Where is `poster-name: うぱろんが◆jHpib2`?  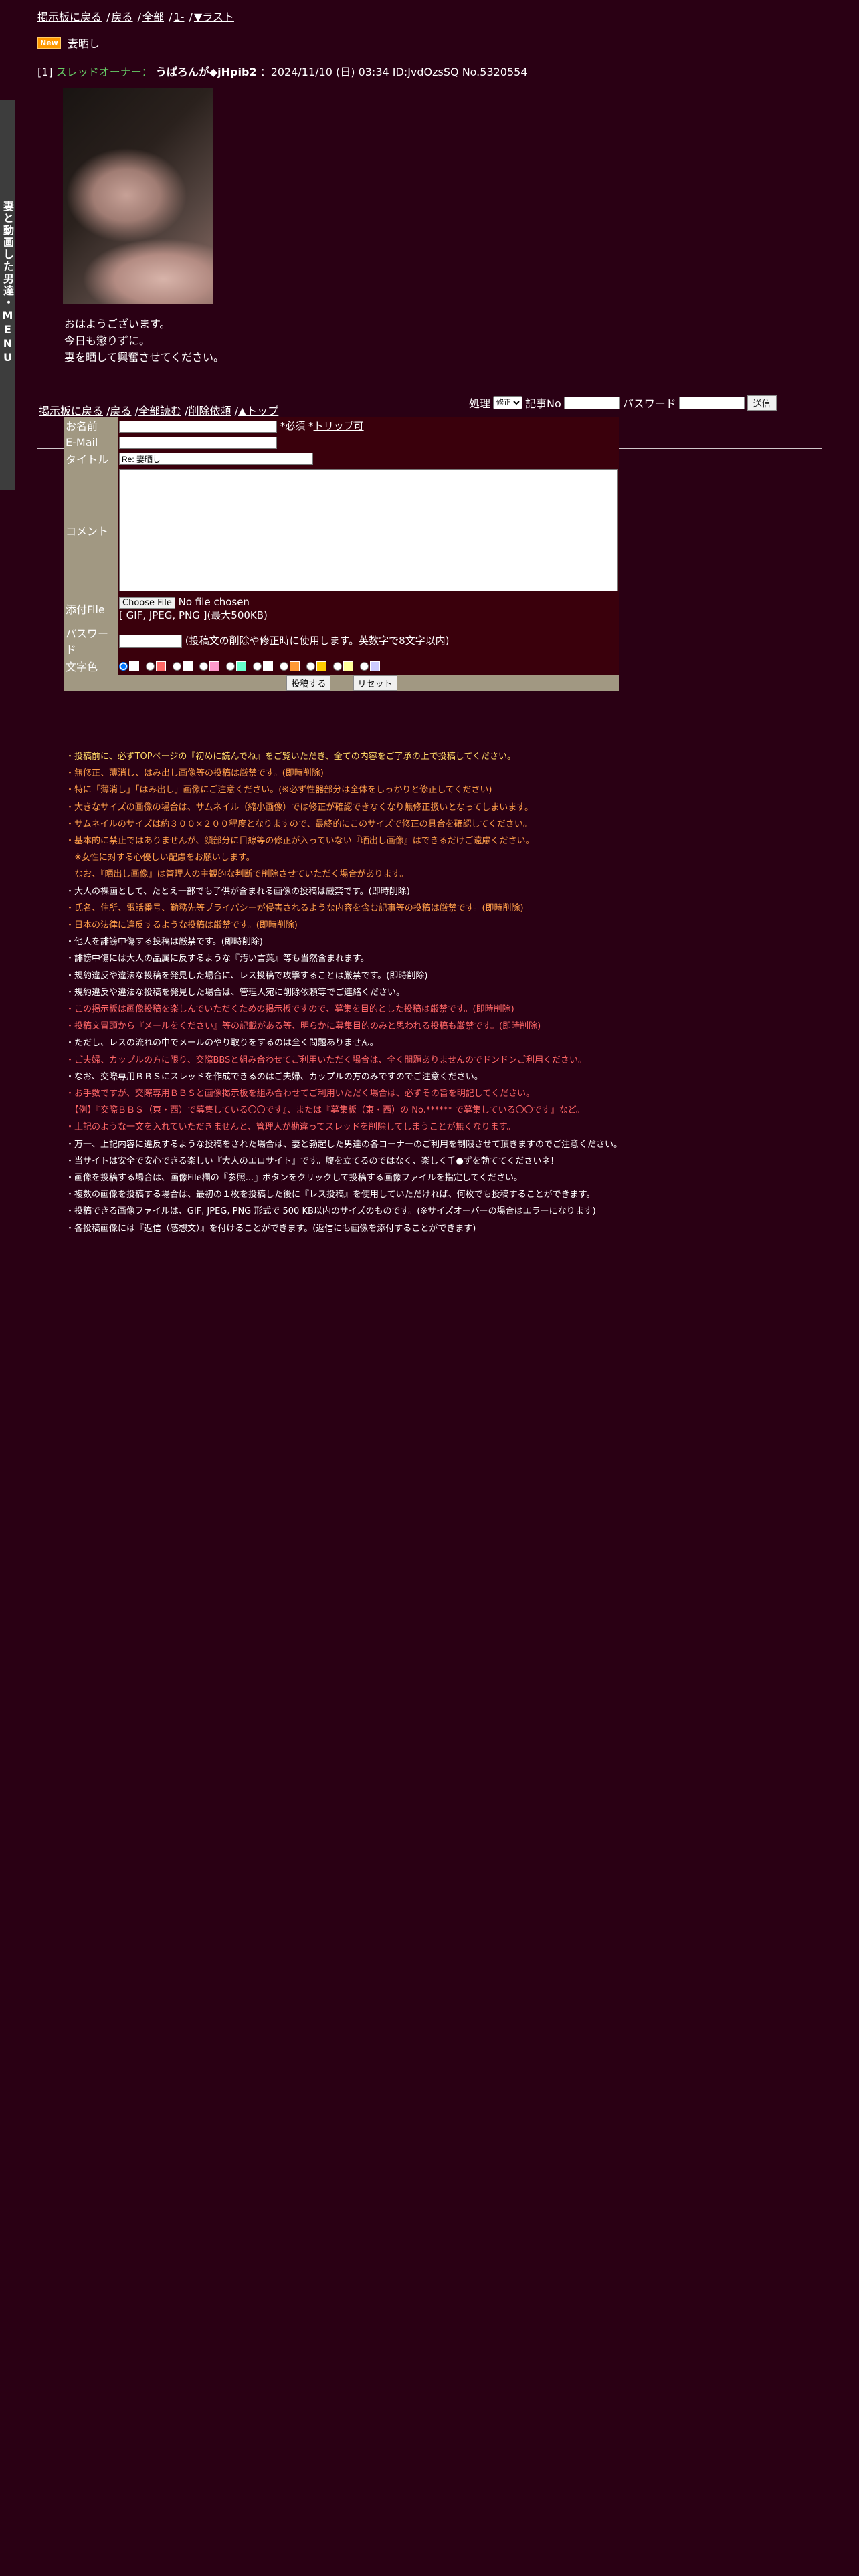
poster-name: うぱろんが◆jHpib2 is located at coordinates (206, 72).